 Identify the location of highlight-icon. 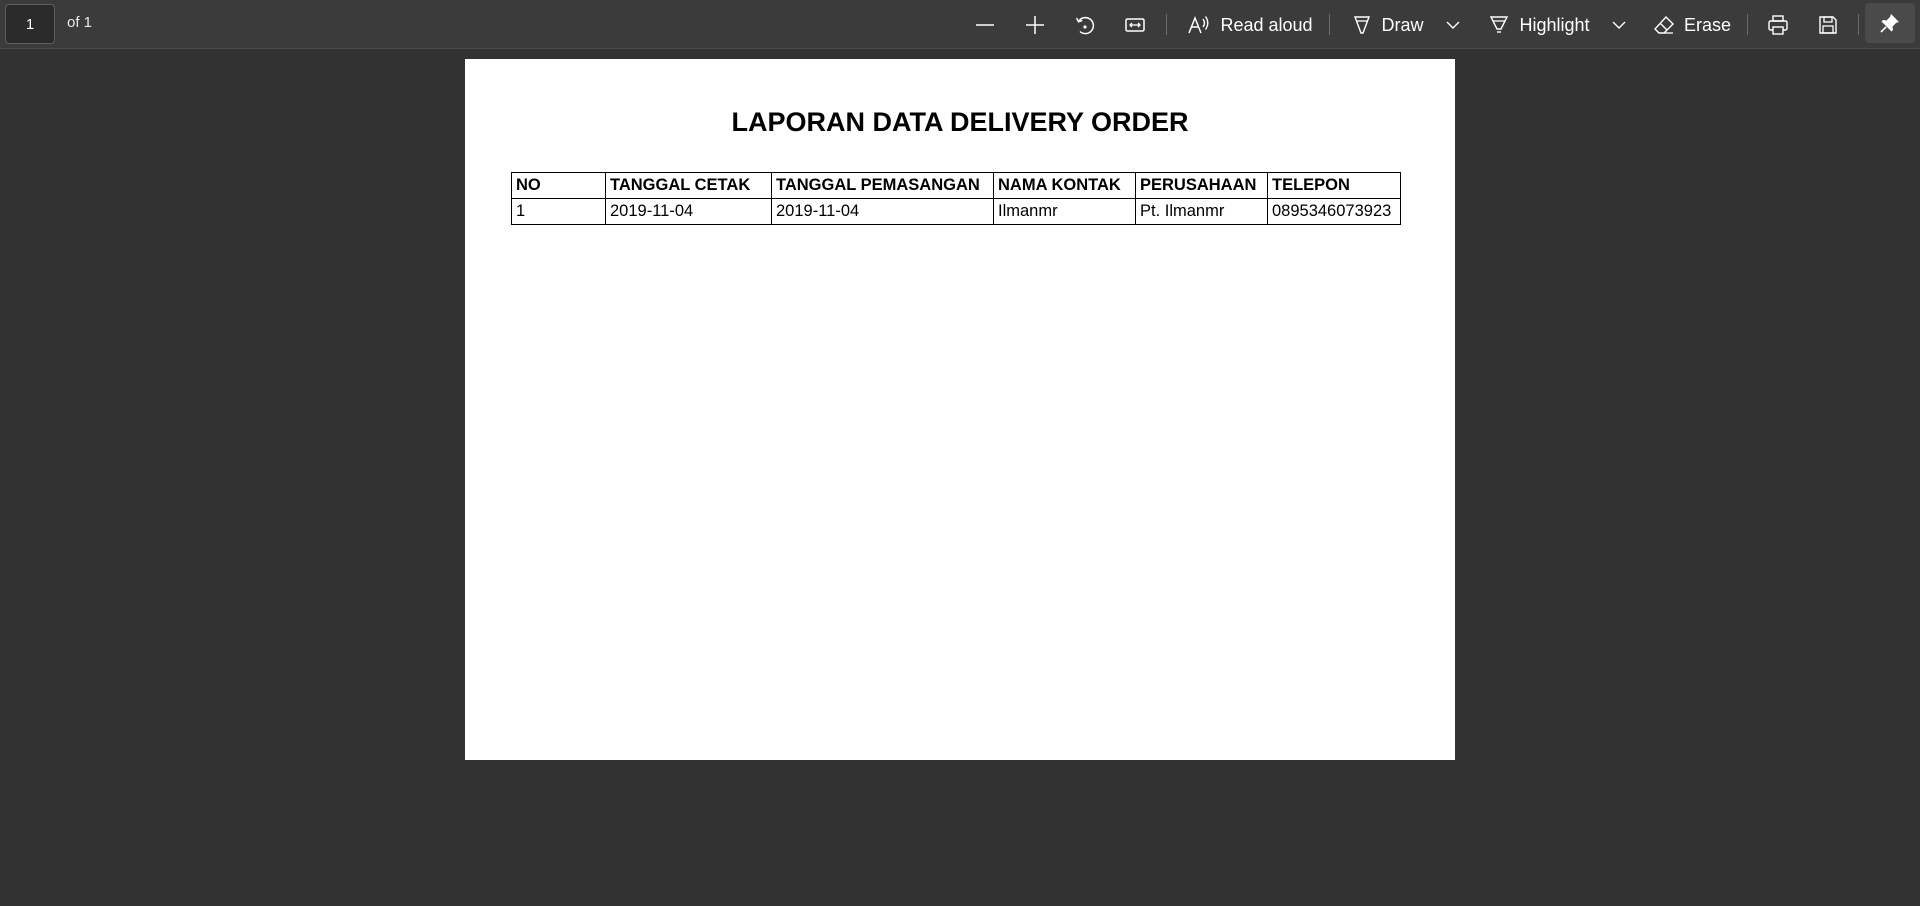
(1499, 24).